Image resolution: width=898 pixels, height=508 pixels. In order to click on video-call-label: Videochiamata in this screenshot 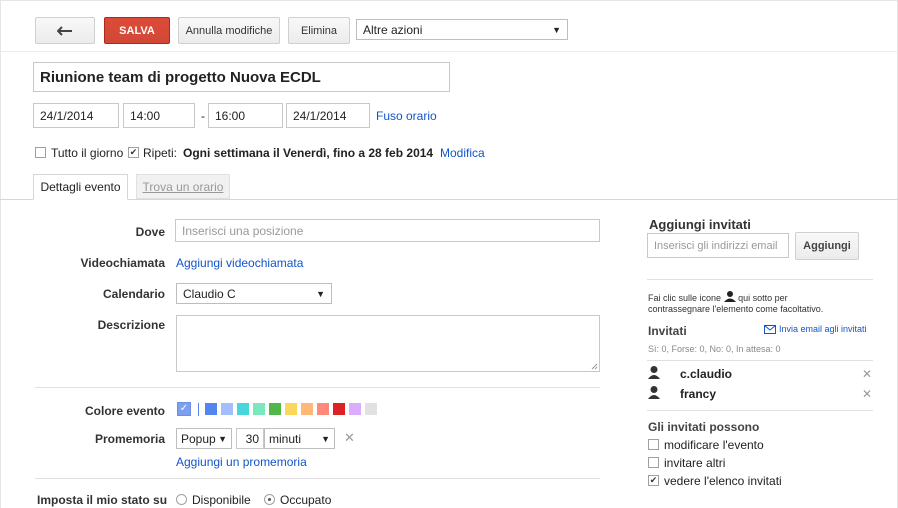, I will do `click(122, 263)`.